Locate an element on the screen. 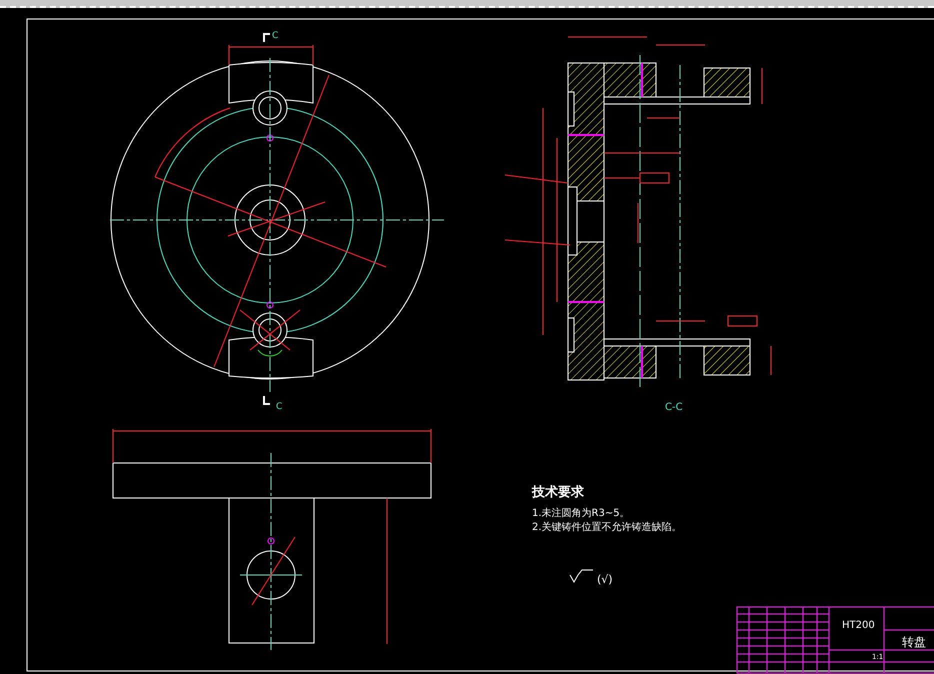 Image resolution: width=934 pixels, height=674 pixels. requirements-heading: 技术要求 is located at coordinates (558, 492).